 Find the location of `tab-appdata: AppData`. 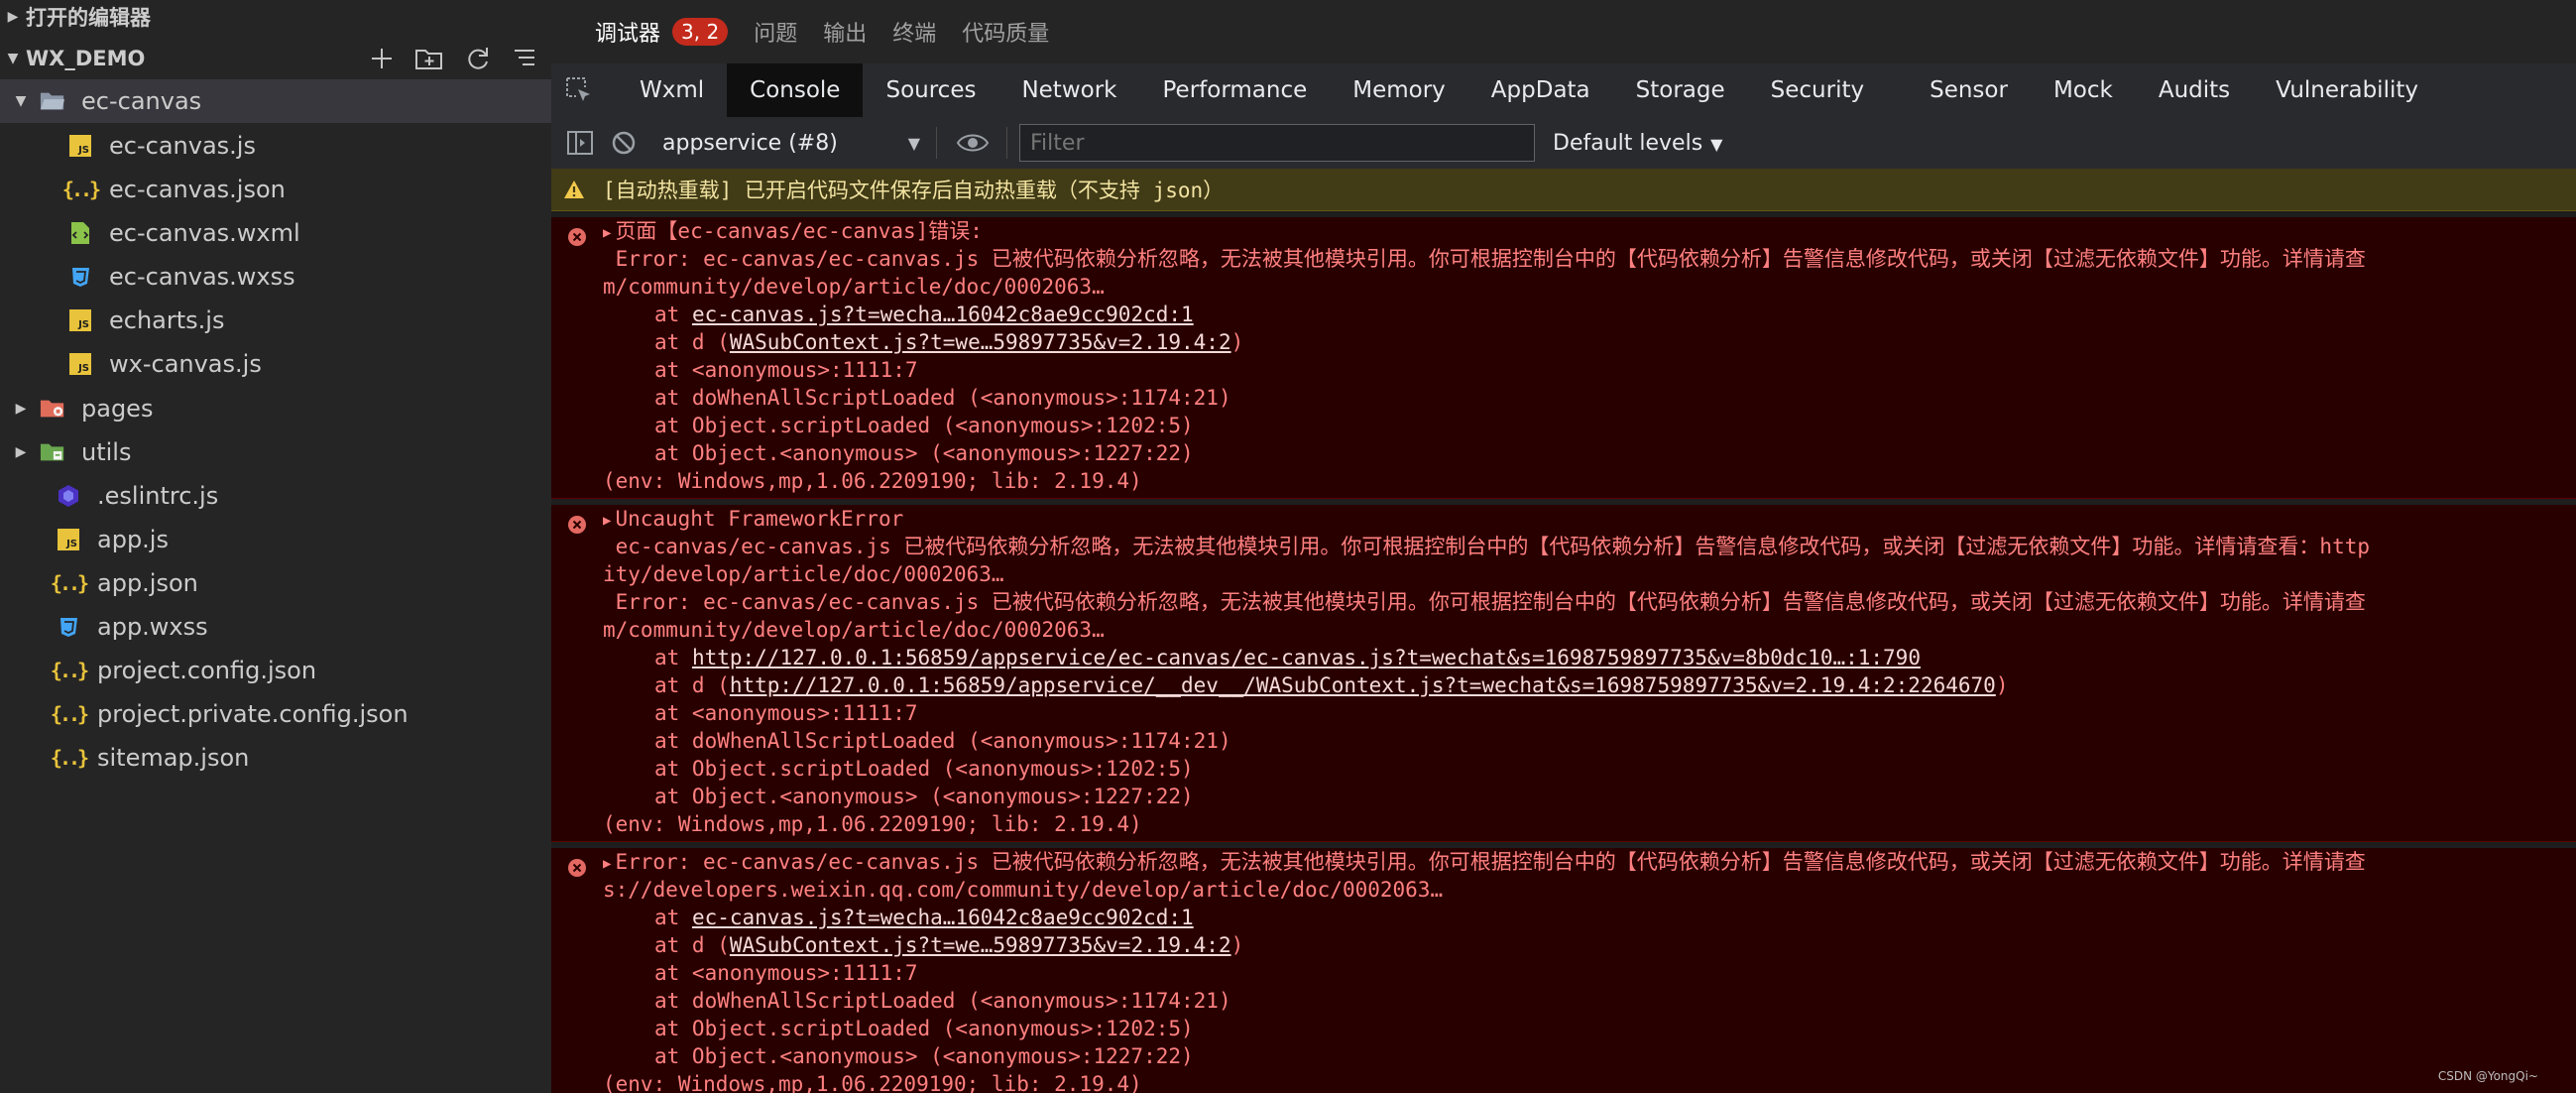

tab-appdata: AppData is located at coordinates (1541, 90).